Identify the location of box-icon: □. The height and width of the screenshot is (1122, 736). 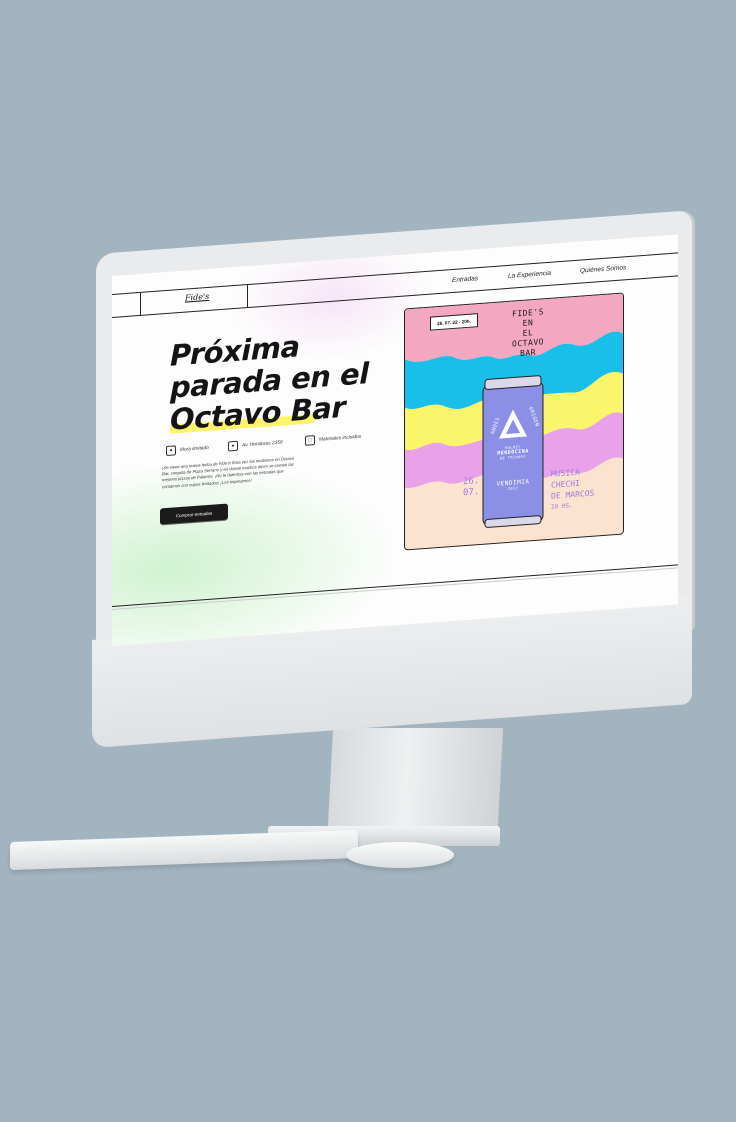
(310, 440).